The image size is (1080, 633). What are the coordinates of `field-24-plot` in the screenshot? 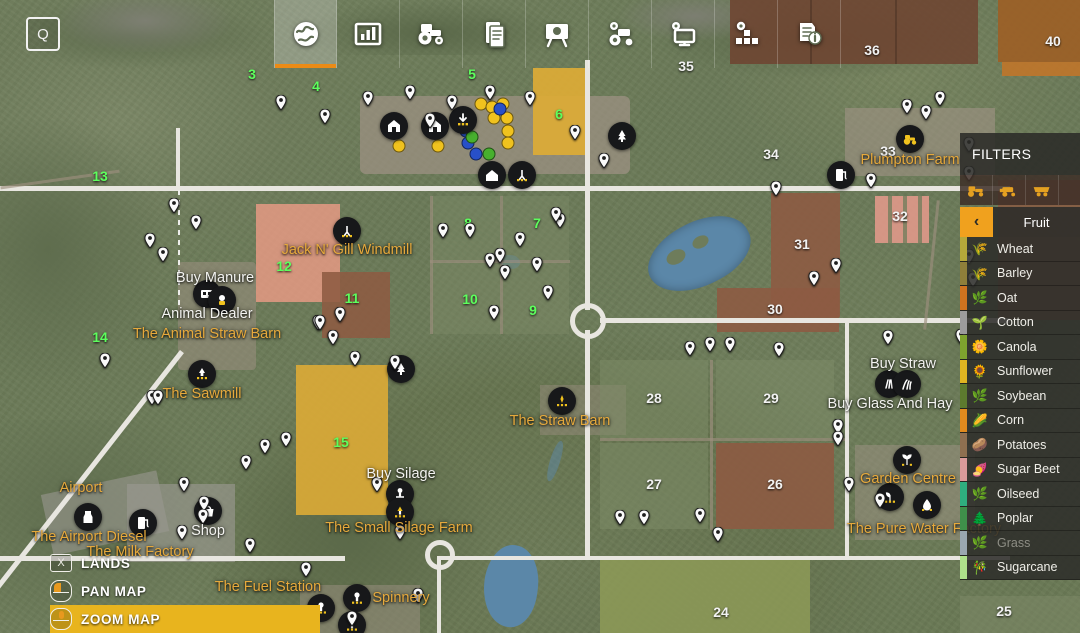 It's located at (705, 596).